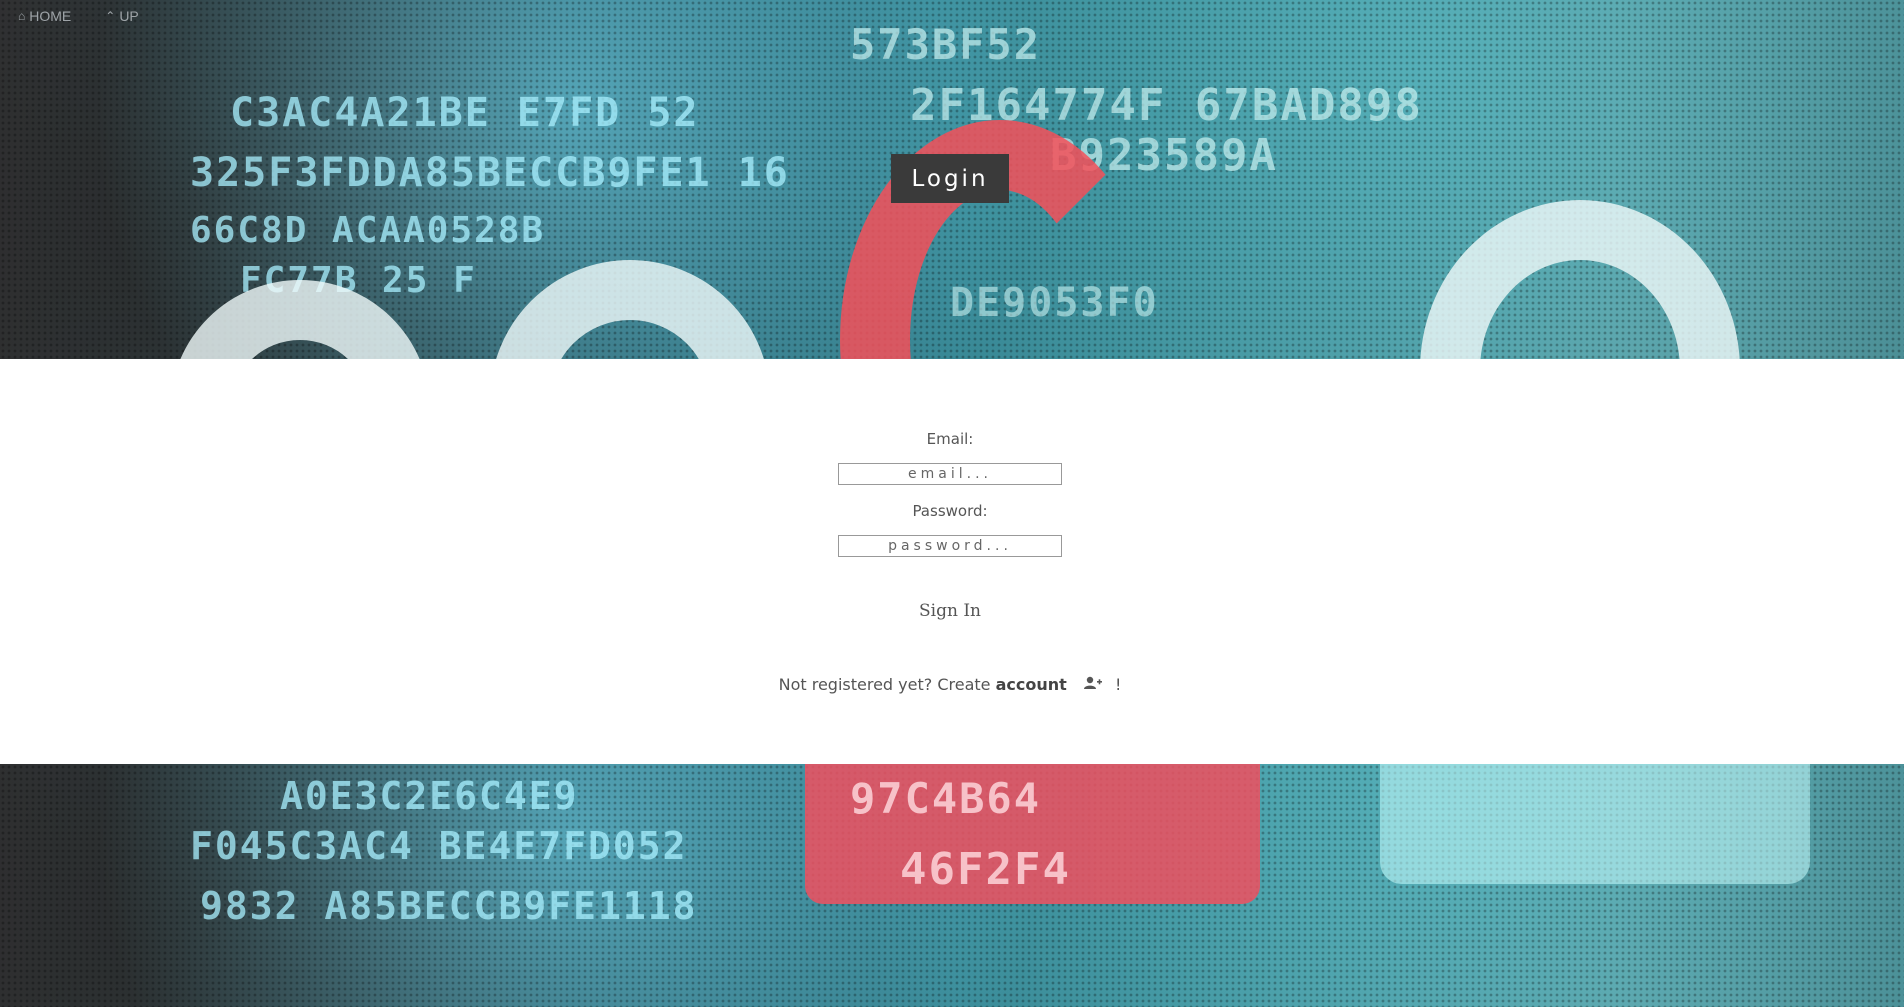 The image size is (1904, 1007). Describe the element at coordinates (78, 16) in the screenshot. I see `top-nav: ⌂ HOME ⌃ UP` at that location.